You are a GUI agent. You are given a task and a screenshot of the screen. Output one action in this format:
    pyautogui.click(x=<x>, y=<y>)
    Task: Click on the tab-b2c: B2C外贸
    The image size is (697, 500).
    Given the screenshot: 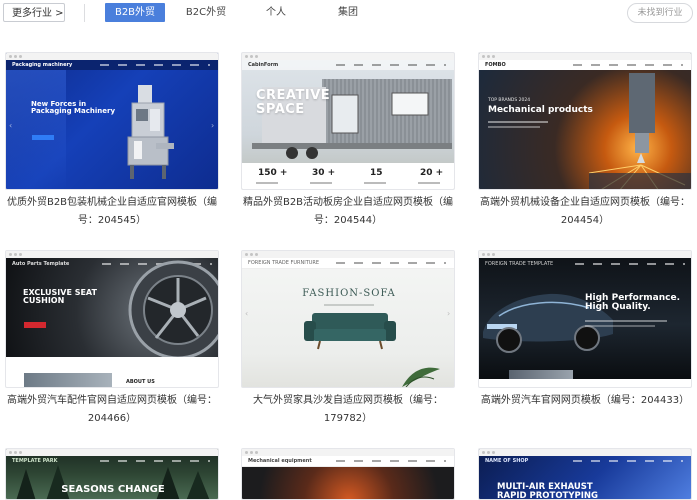 What is the action you would take?
    pyautogui.click(x=206, y=12)
    